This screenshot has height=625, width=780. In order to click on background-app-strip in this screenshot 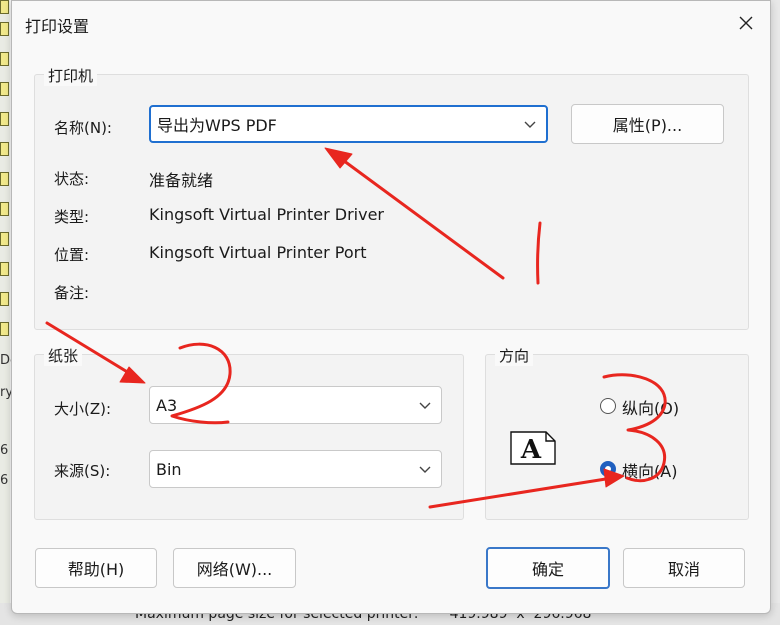, I will do `click(5, 312)`.